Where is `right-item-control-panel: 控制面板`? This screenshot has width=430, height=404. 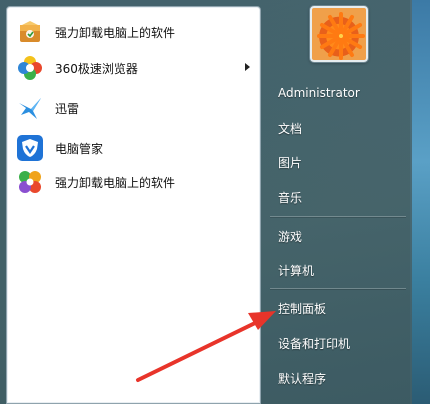 right-item-control-panel: 控制面板 is located at coordinates (338, 308).